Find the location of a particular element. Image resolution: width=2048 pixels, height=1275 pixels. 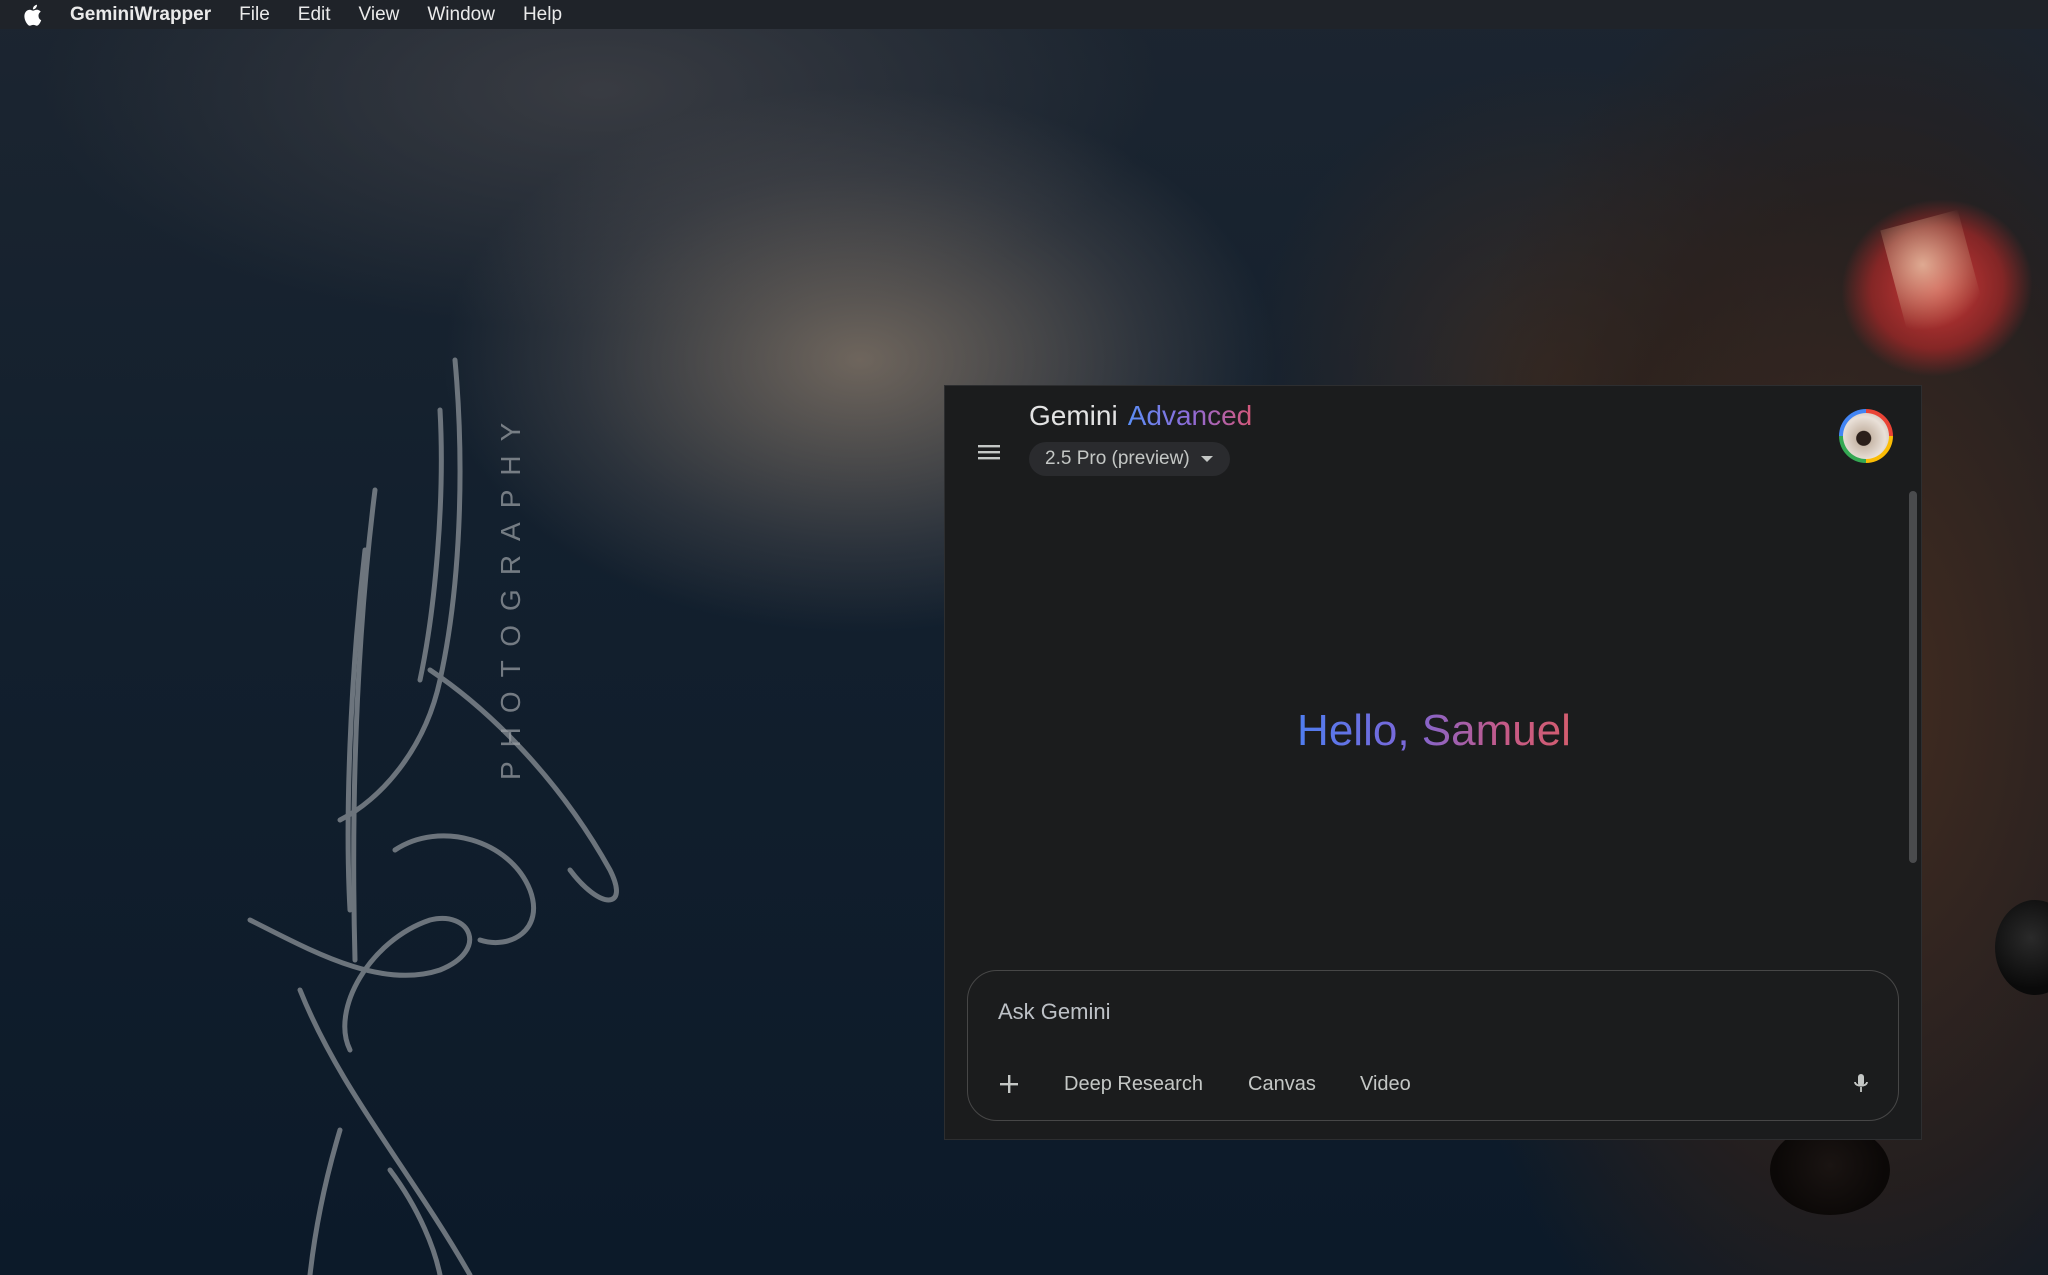

greeting: Hello, Samuel is located at coordinates (1434, 731).